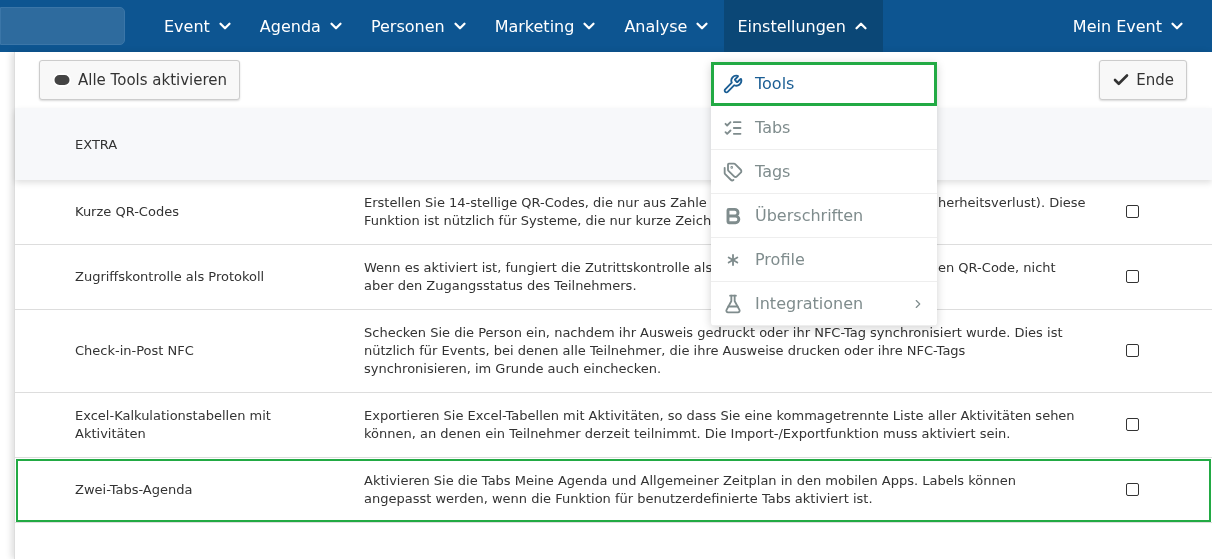  Describe the element at coordinates (1143, 80) in the screenshot. I see `done-button: Ende` at that location.